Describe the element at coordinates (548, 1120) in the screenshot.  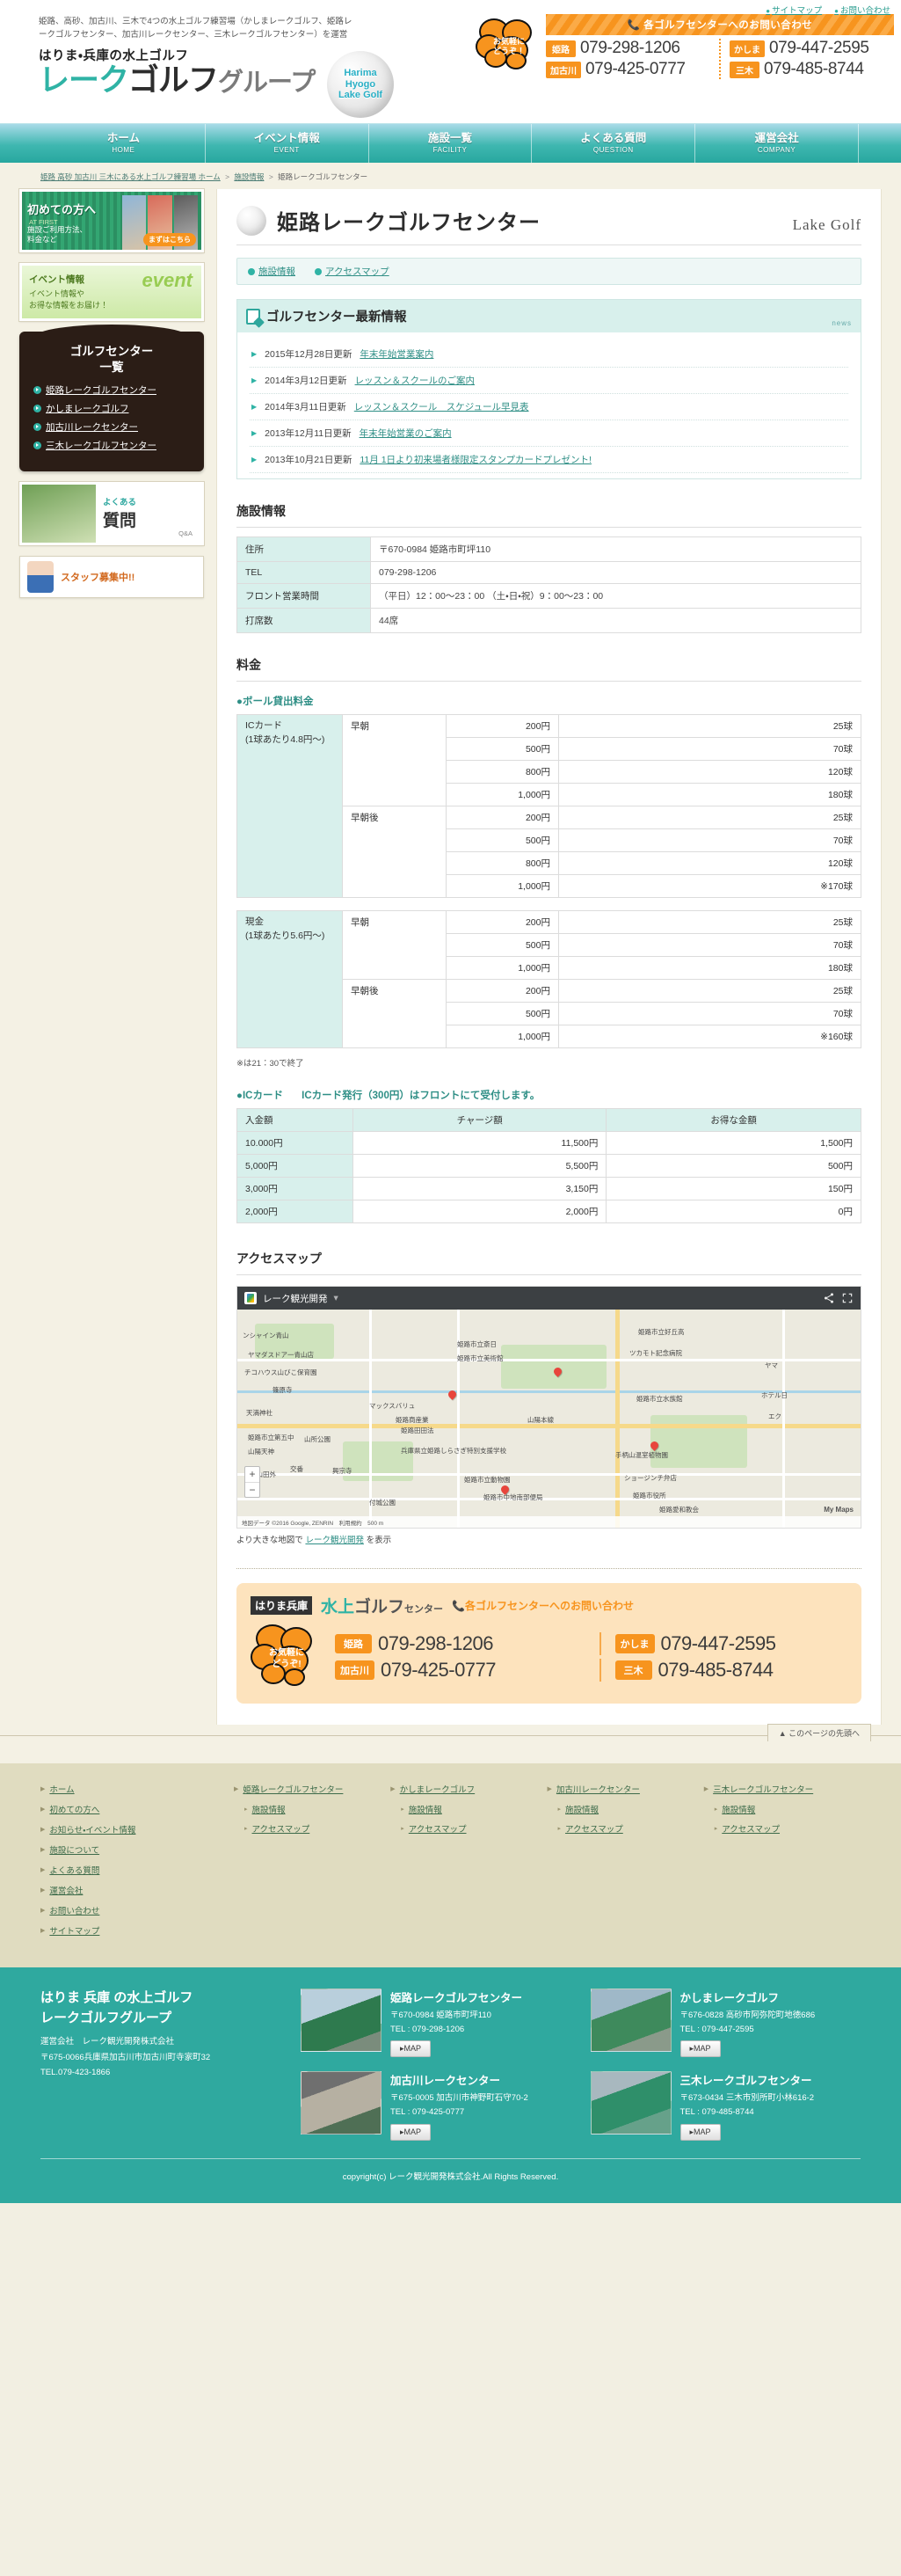
I see `table-header-row: 入金額 チャージ額 お得な金額` at that location.